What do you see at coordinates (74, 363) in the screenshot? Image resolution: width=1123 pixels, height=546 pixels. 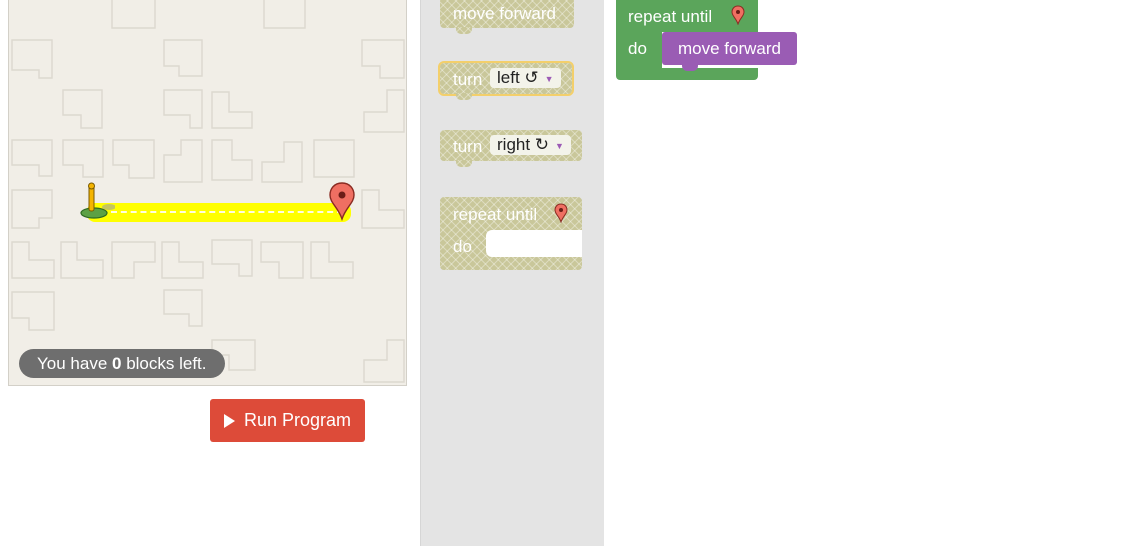 I see `blocks-left-prefix: You have` at bounding box center [74, 363].